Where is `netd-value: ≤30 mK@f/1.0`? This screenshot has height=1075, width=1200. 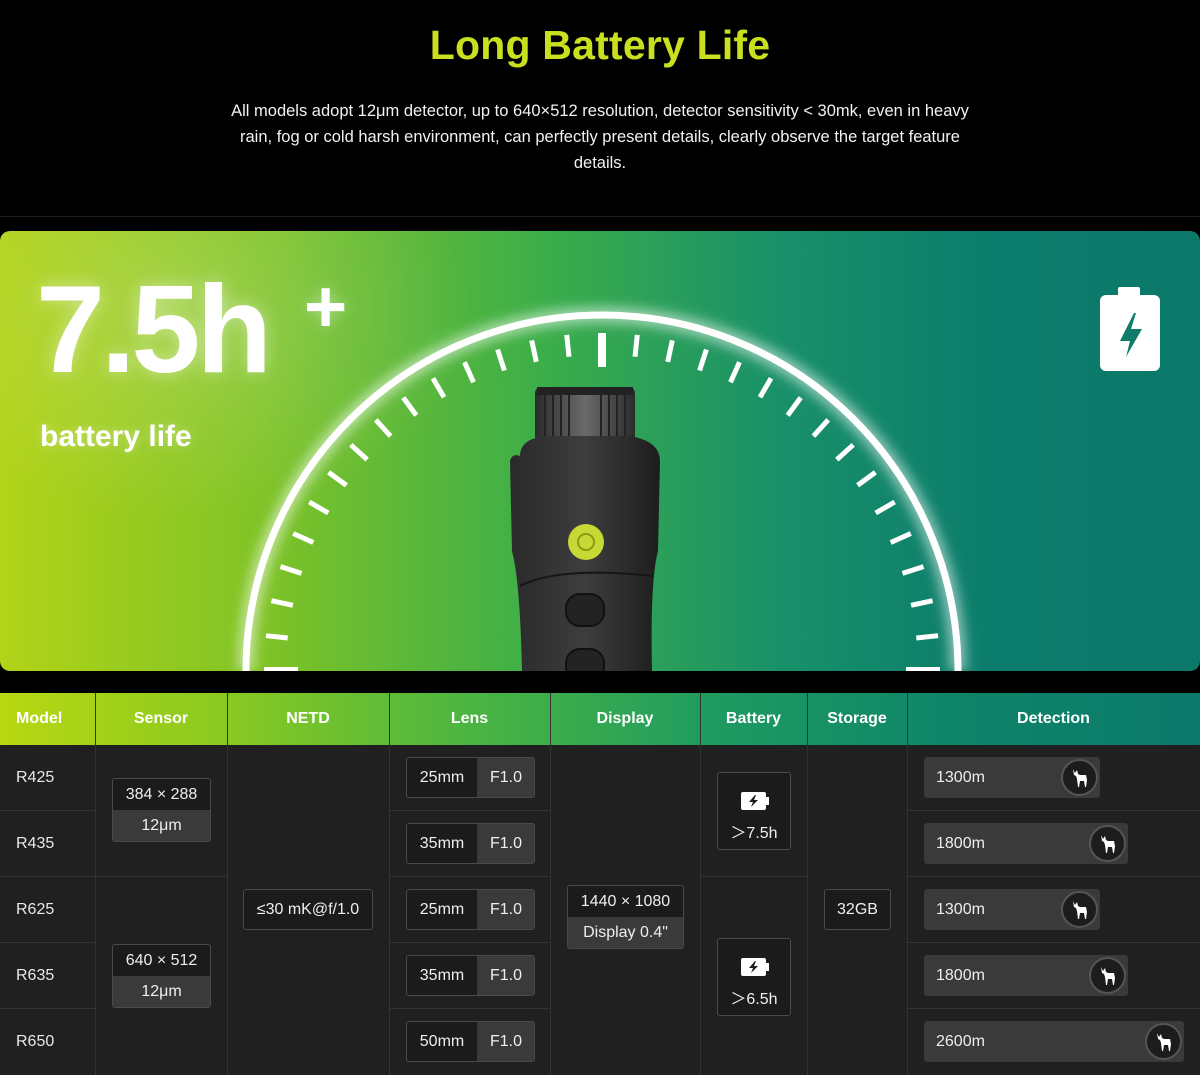
netd-value: ≤30 mK@f/1.0 is located at coordinates (308, 909).